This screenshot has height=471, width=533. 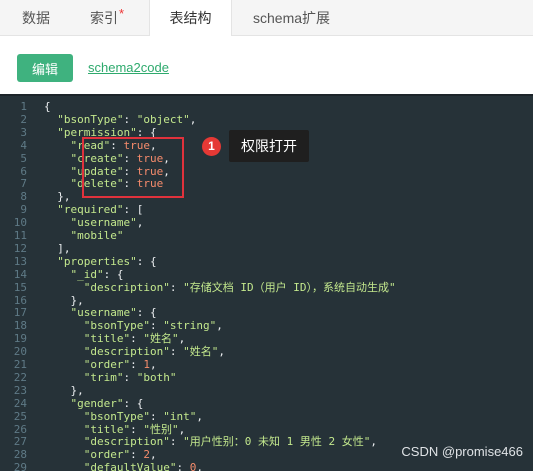 What do you see at coordinates (47, 106) in the screenshot?
I see `code-text: {` at bounding box center [47, 106].